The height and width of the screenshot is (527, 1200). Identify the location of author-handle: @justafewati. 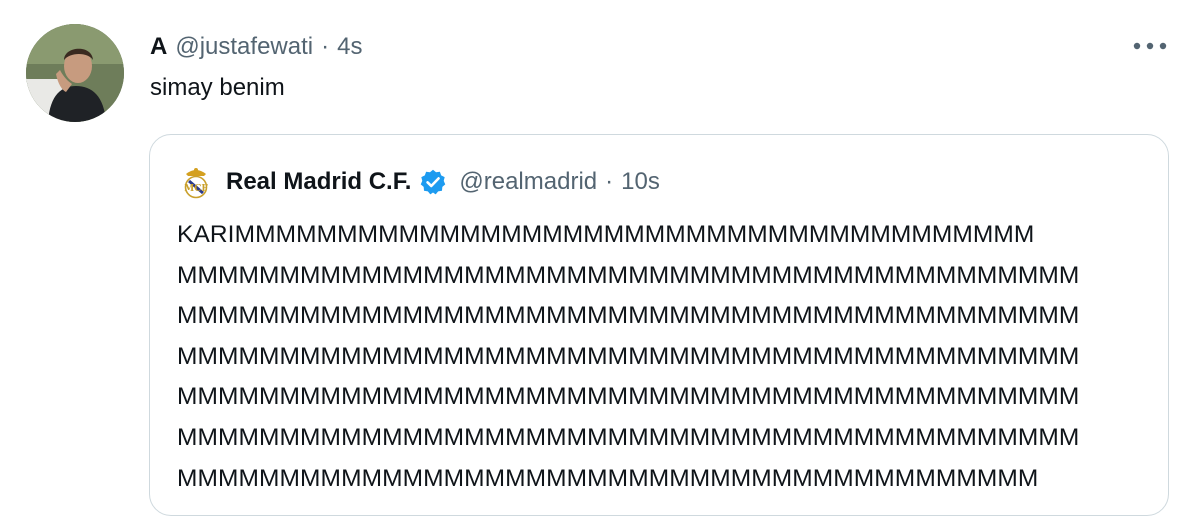
(244, 47).